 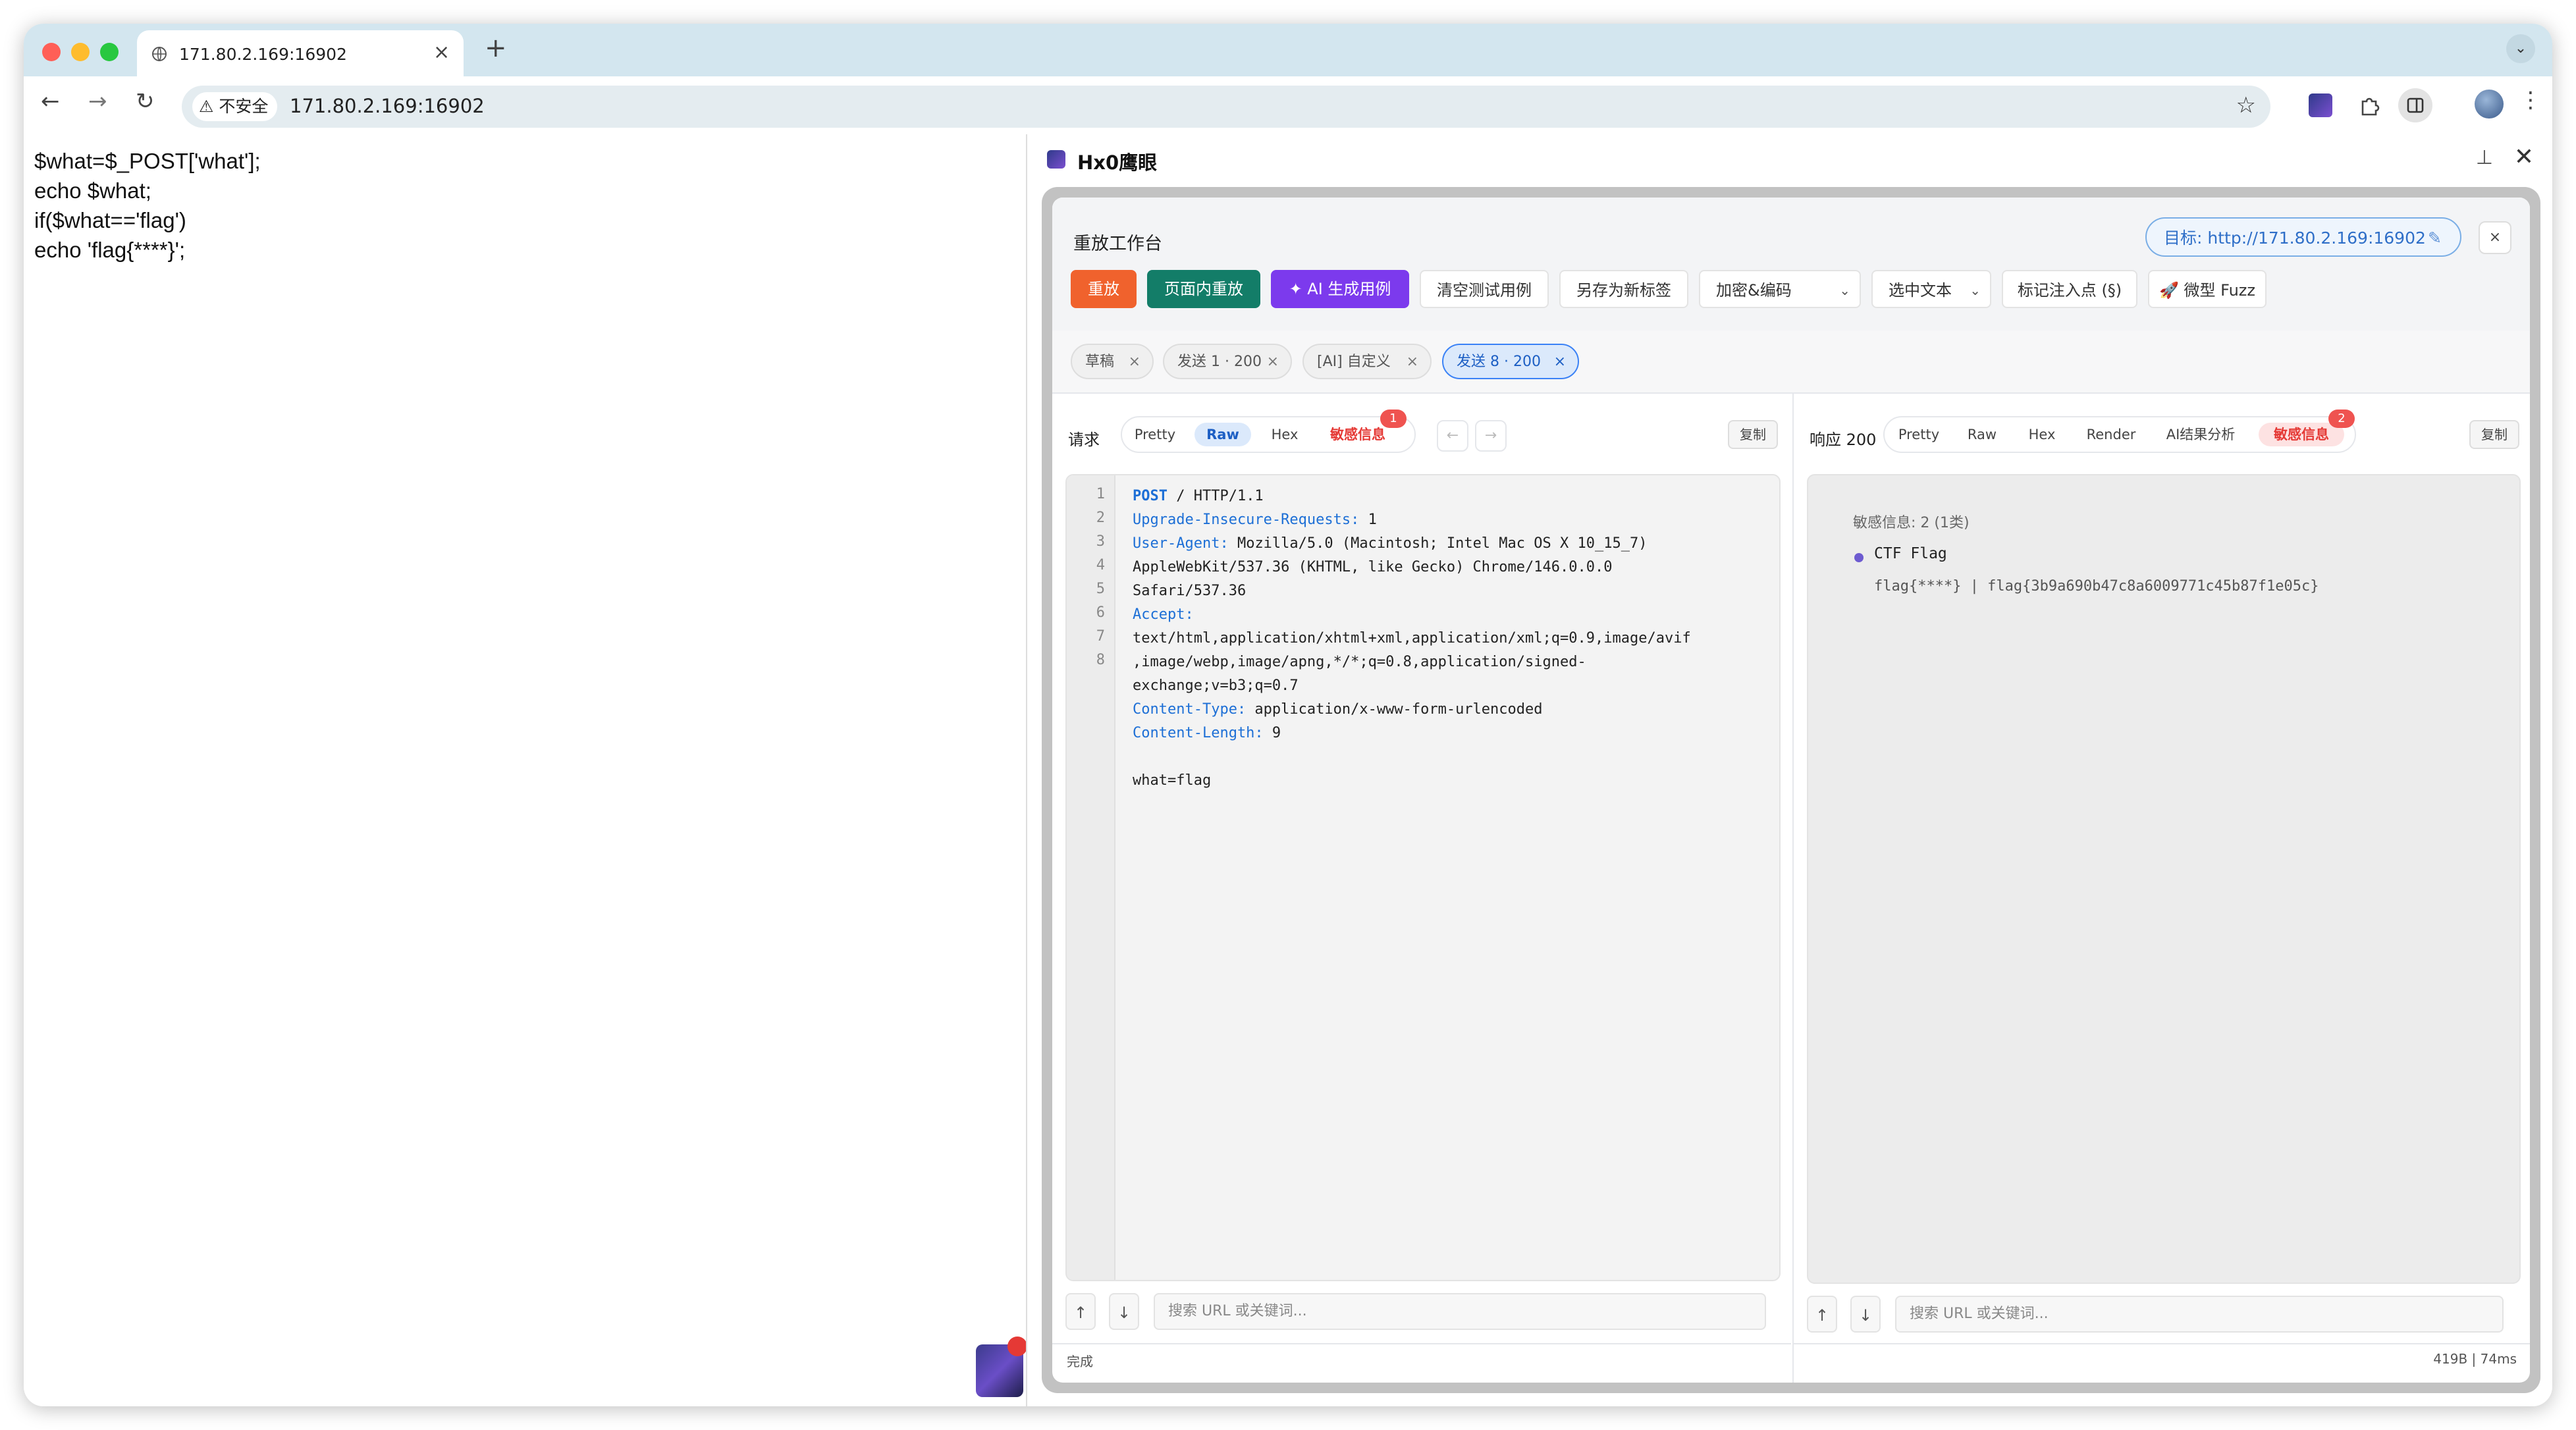 What do you see at coordinates (1100, 612) in the screenshot?
I see `line-number: 6` at bounding box center [1100, 612].